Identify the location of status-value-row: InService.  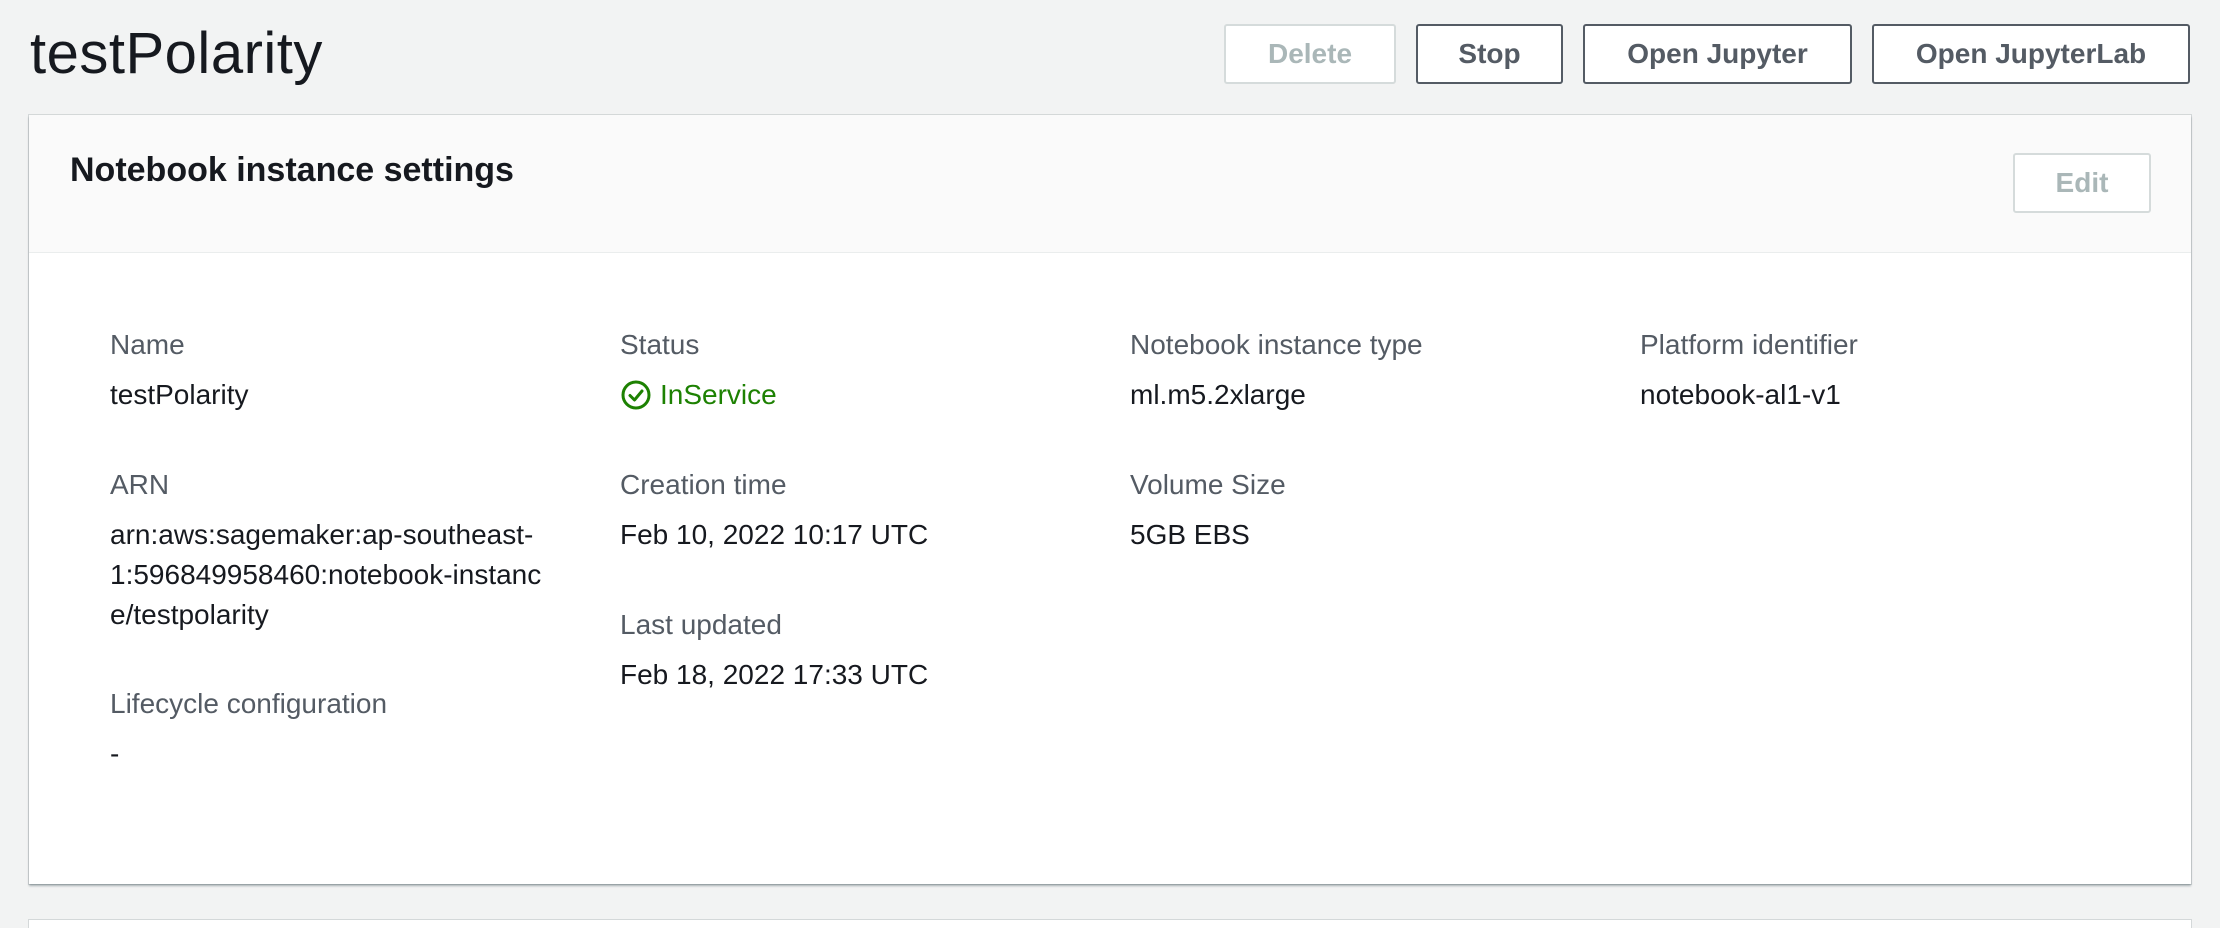
(850, 395).